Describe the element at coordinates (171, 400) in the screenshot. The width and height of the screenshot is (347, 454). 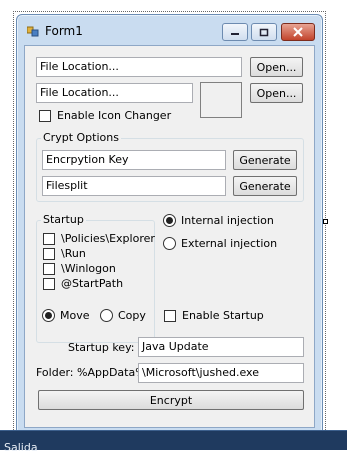
I see `encrypt-button: Encrypt` at that location.